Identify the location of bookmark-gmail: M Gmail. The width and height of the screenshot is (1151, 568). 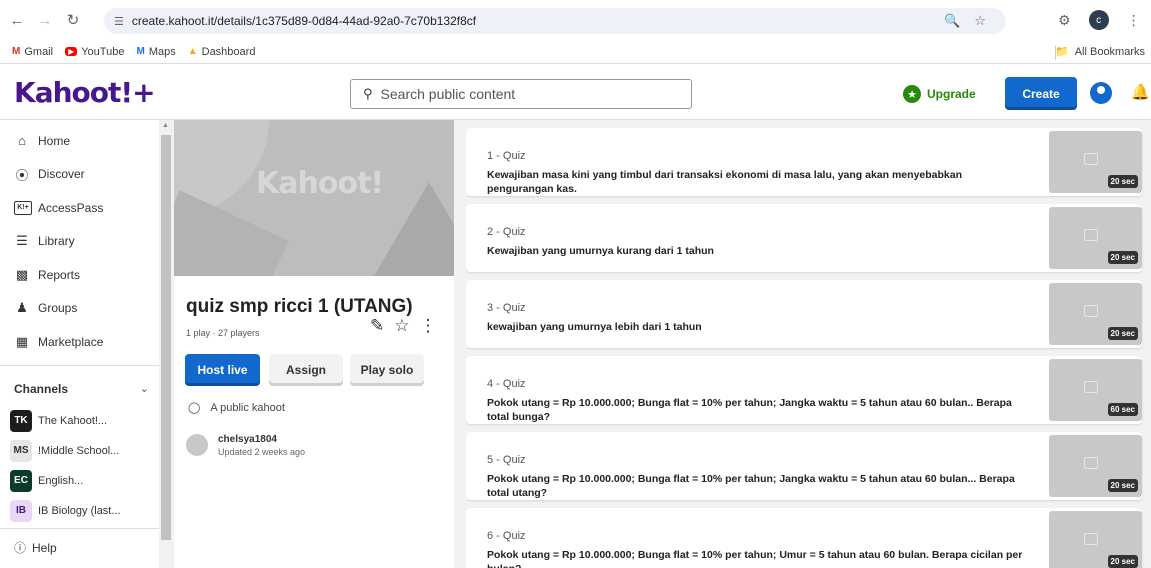
(32, 52).